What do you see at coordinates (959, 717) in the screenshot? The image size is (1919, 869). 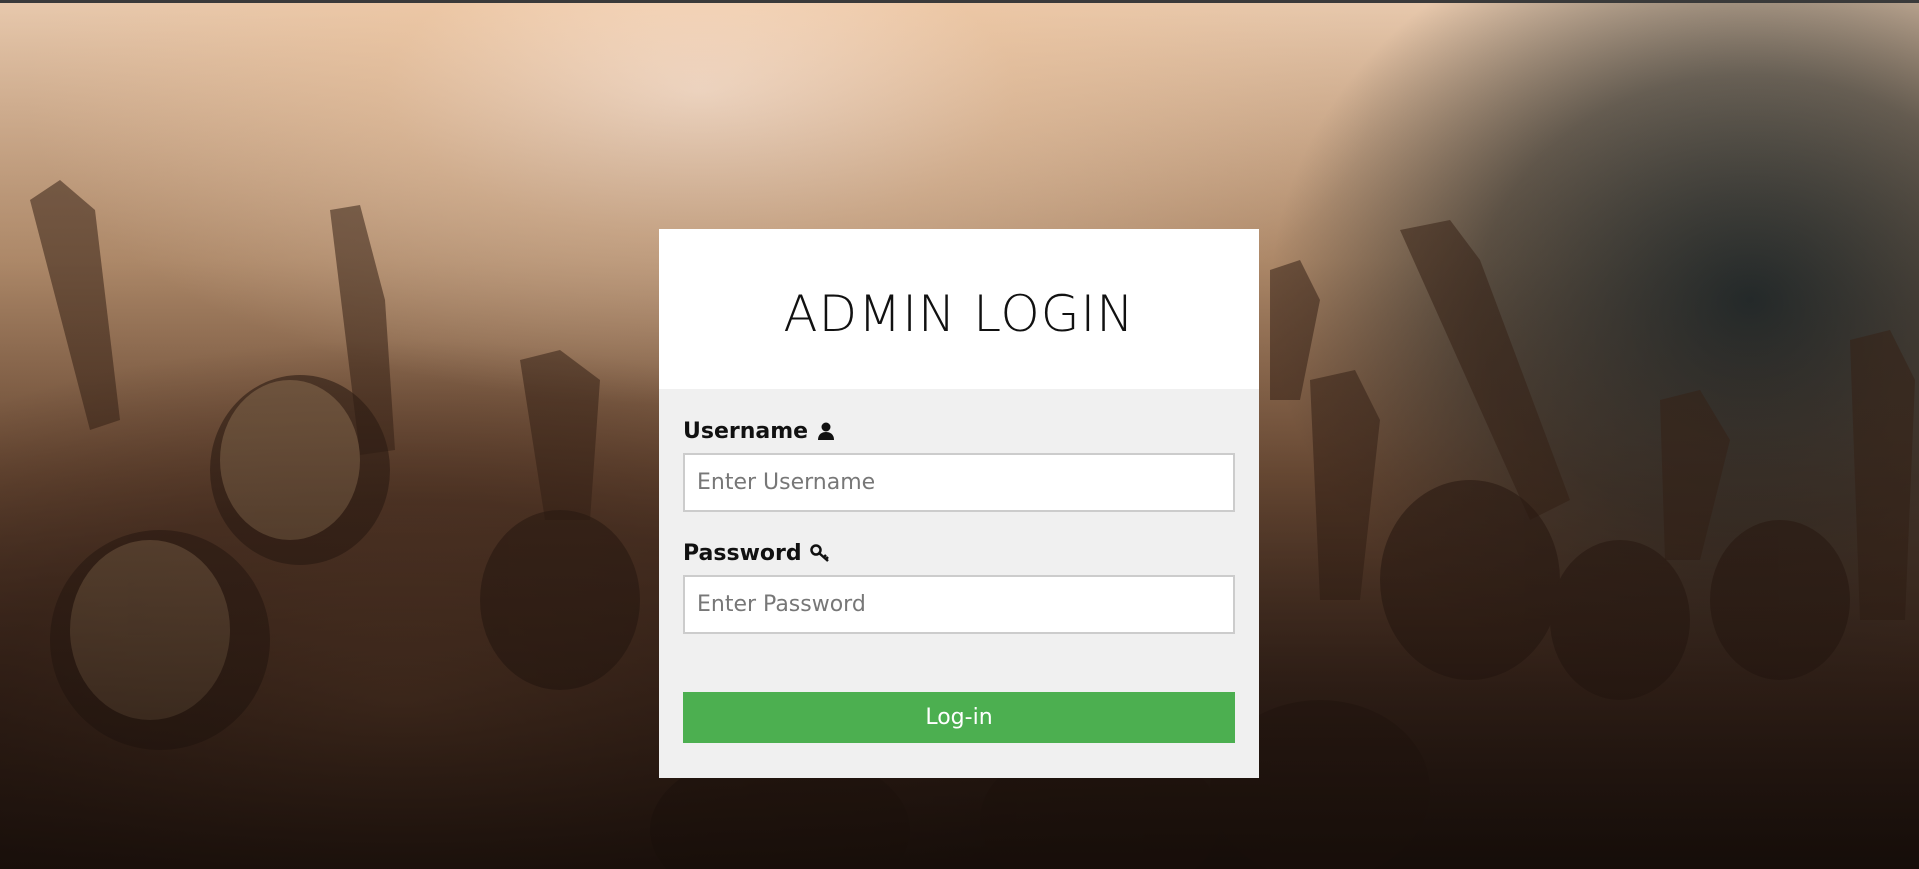 I see `login-button: Log-in` at bounding box center [959, 717].